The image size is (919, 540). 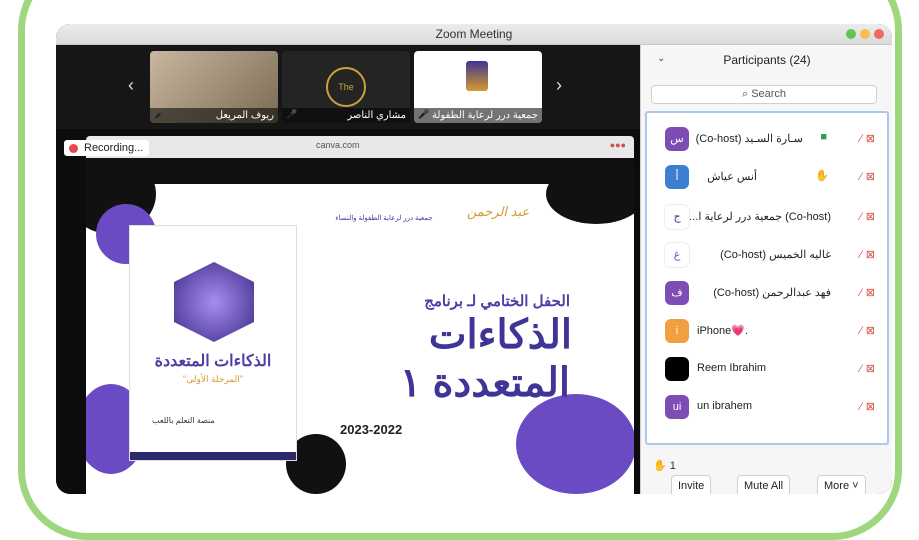 I want to click on association-logo: جمعية درر لرعاية الطفولة والنساء, so click(x=384, y=218).